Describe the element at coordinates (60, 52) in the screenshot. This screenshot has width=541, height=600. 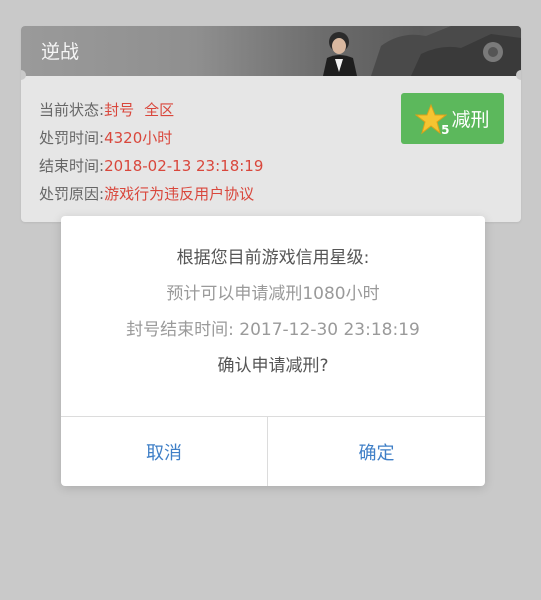
I see `game-title: 逆战` at that location.